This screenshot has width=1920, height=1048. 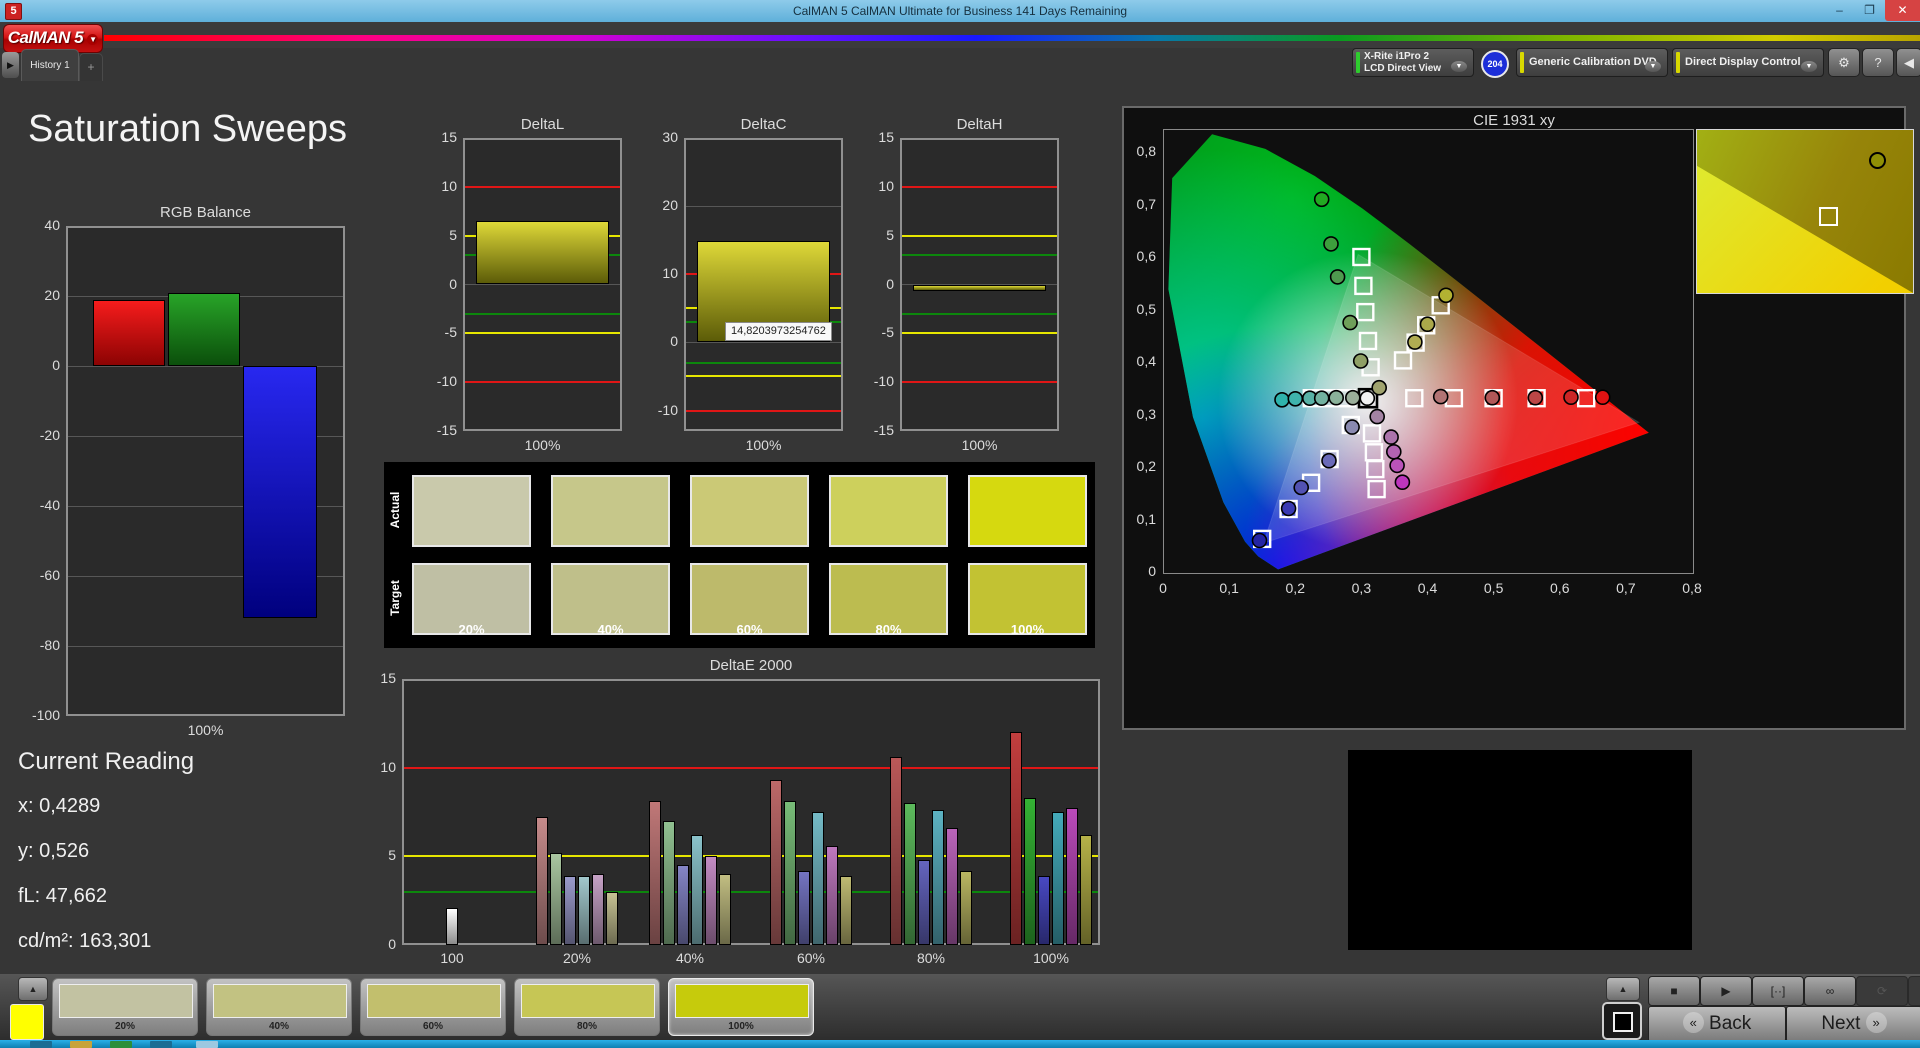 I want to click on help-icon: ?, so click(x=1878, y=62).